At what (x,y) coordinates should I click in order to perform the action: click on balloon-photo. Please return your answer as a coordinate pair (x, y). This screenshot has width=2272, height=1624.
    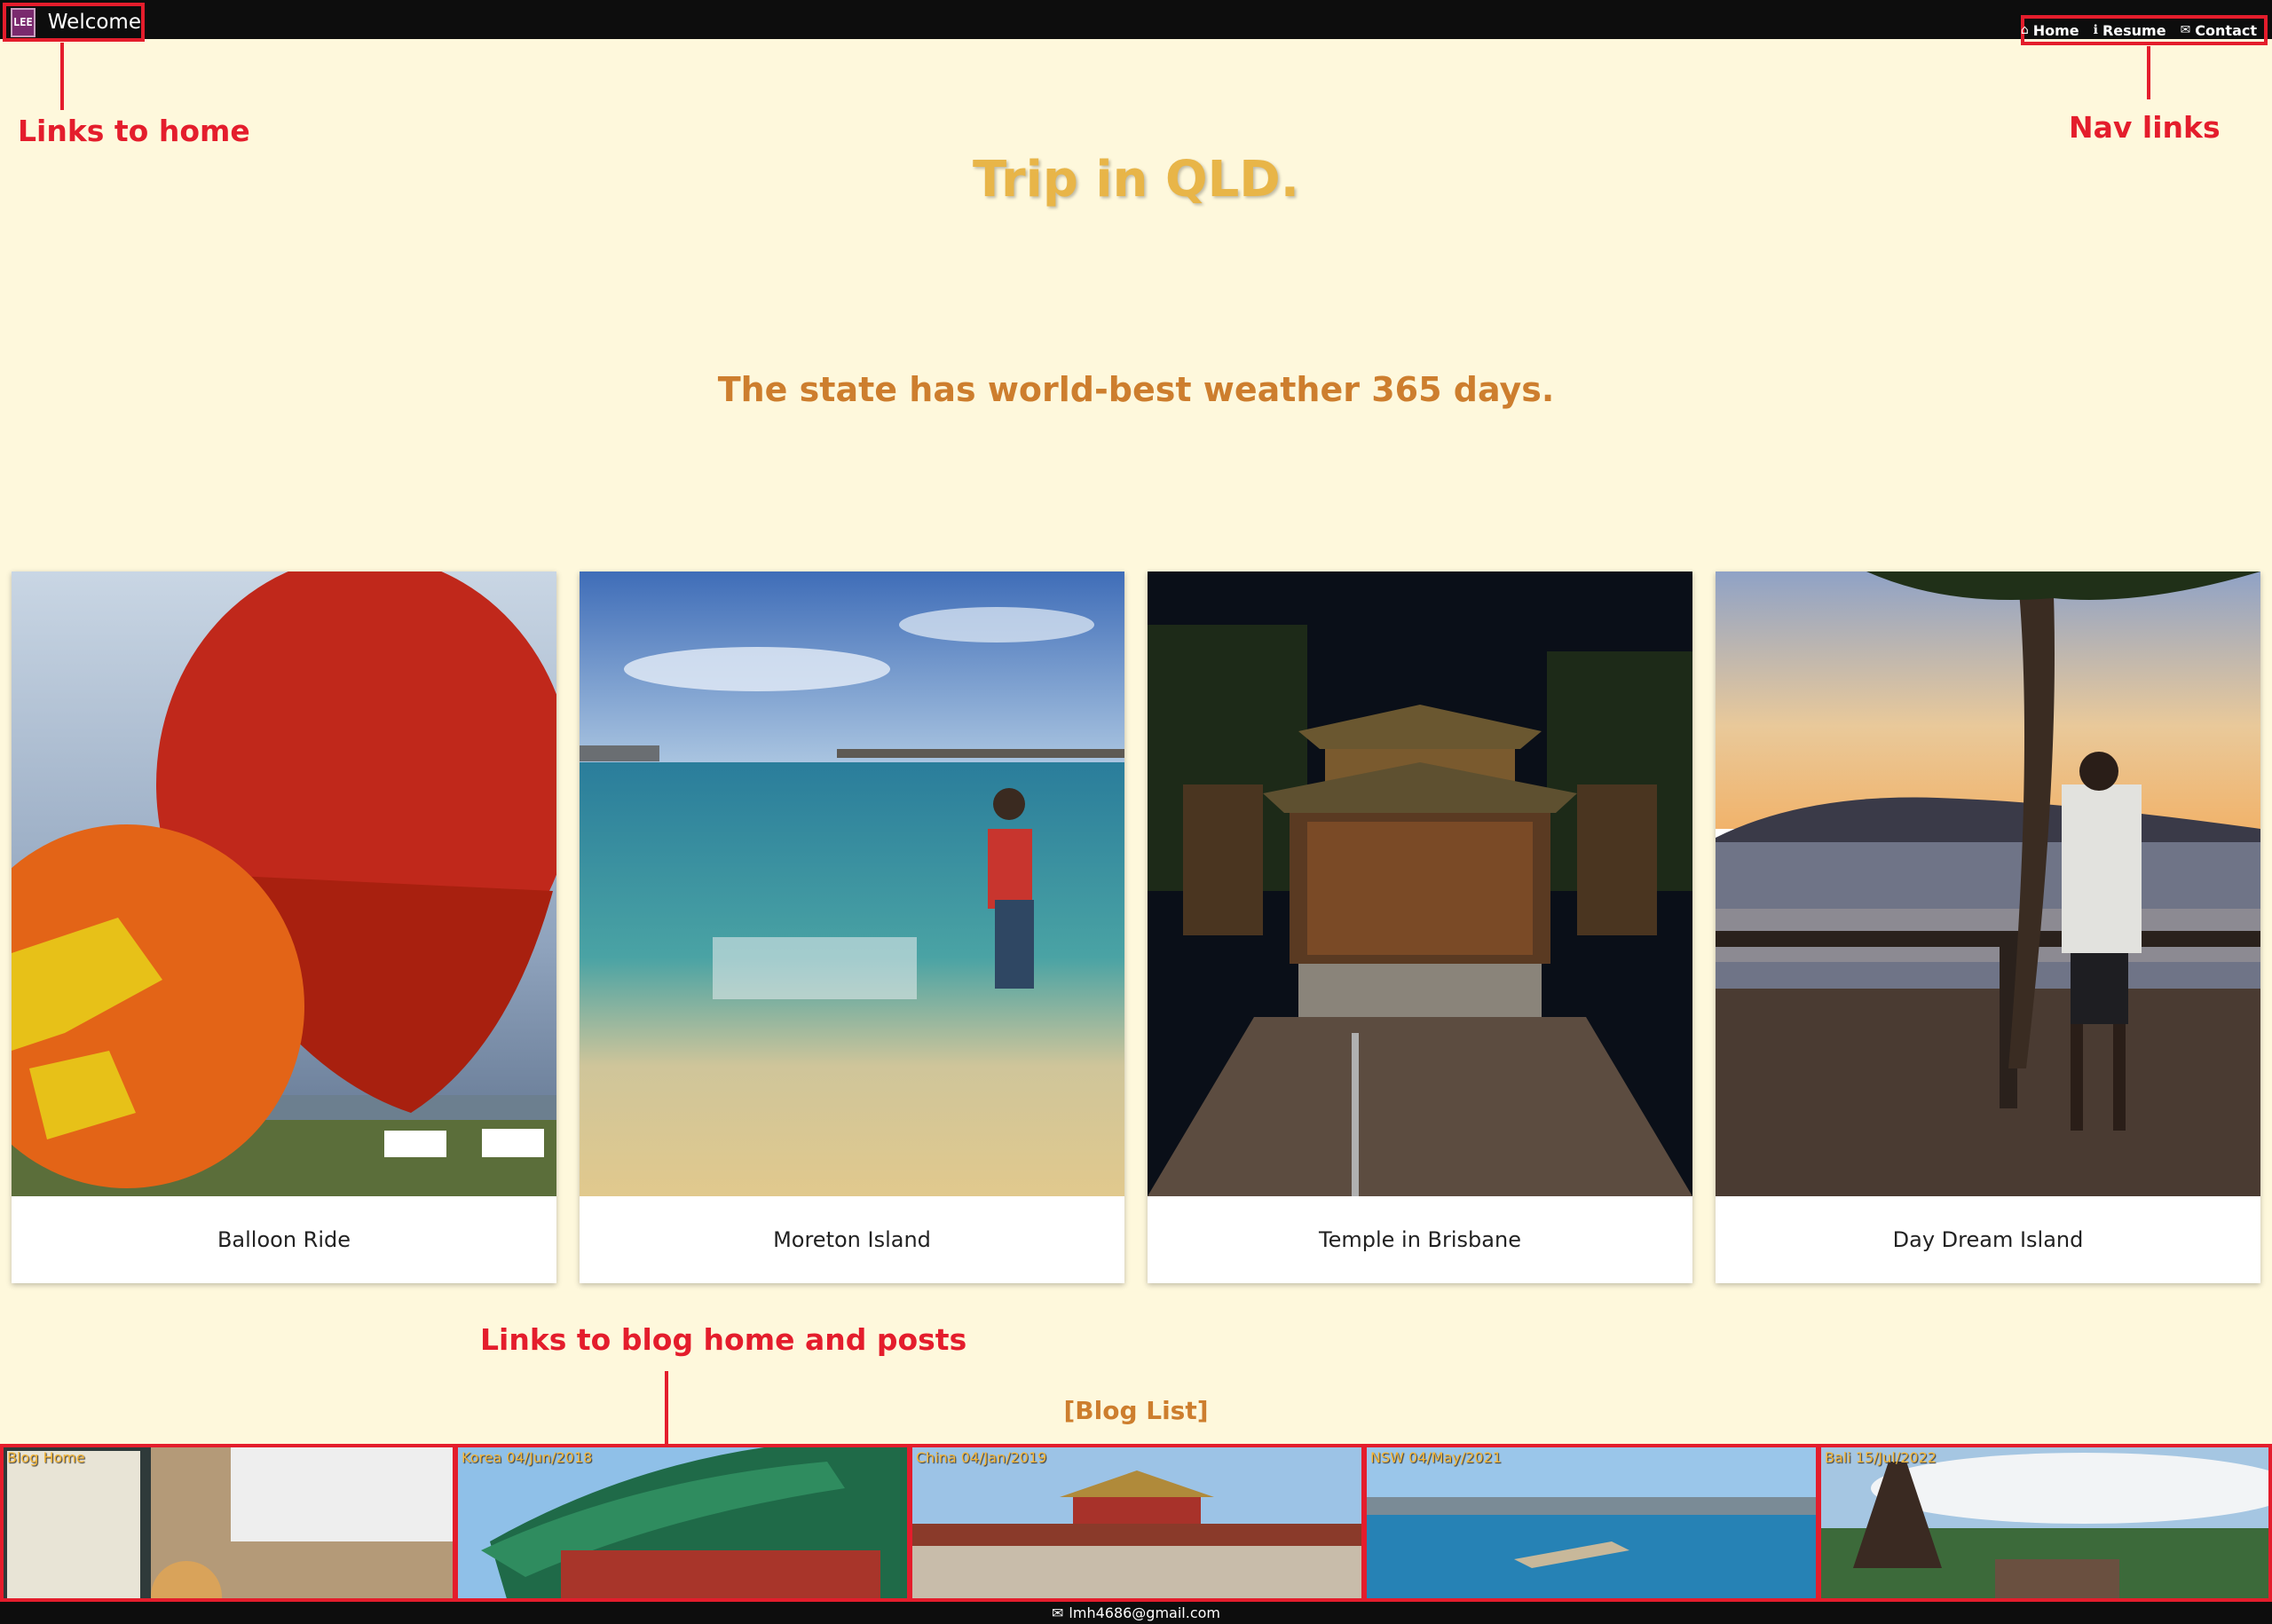
    Looking at the image, I should click on (284, 884).